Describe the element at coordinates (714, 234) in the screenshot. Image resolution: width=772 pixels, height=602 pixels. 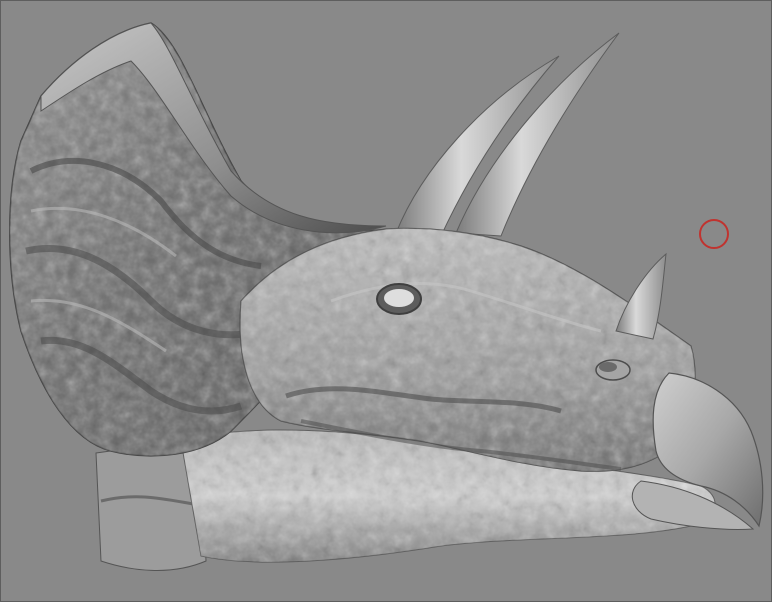
I see `brush-cursor-icon` at that location.